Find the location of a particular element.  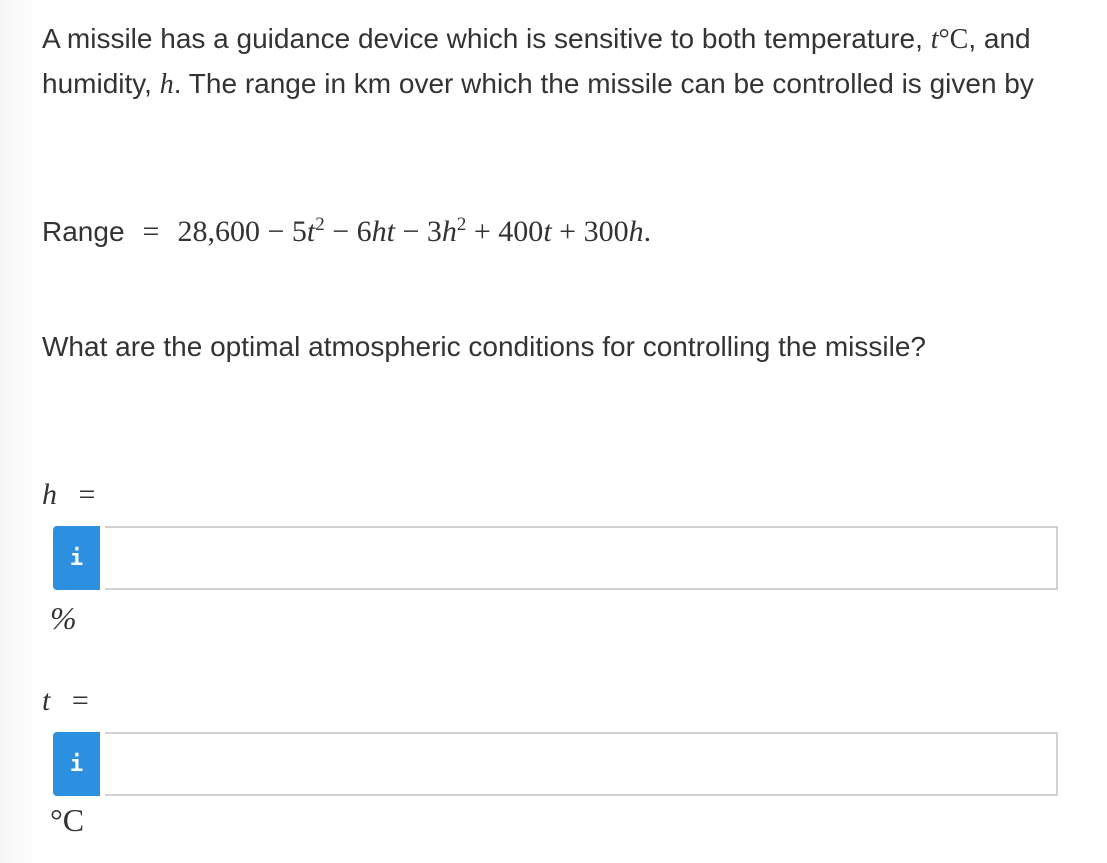

h-unit: % is located at coordinates (63, 618).